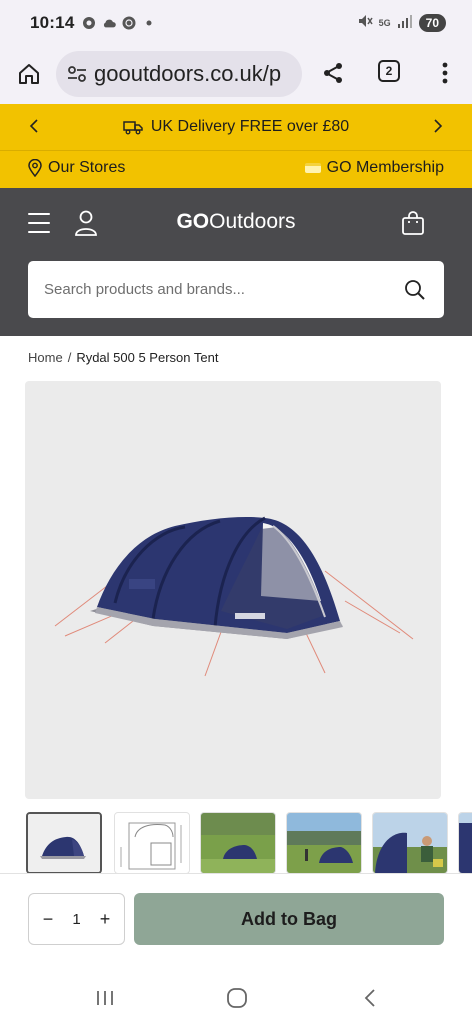 The height and width of the screenshot is (1024, 472). I want to click on quantity-increase-button: +, so click(105, 919).